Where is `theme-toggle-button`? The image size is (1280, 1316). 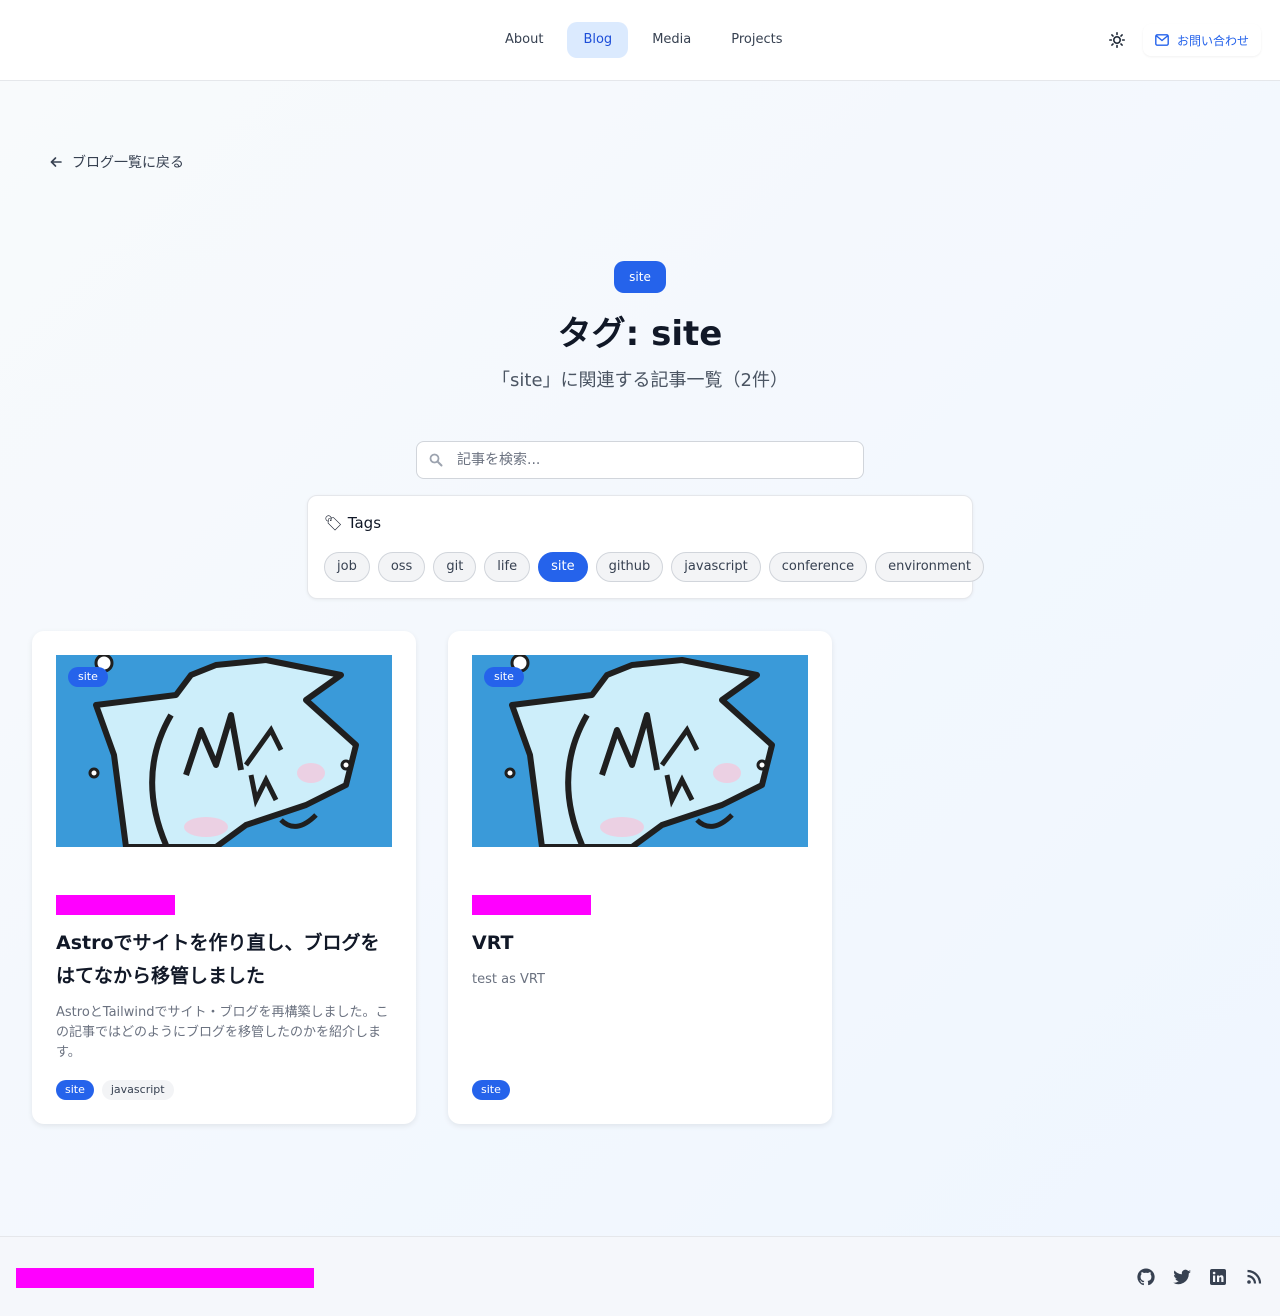
theme-toggle-button is located at coordinates (1117, 40).